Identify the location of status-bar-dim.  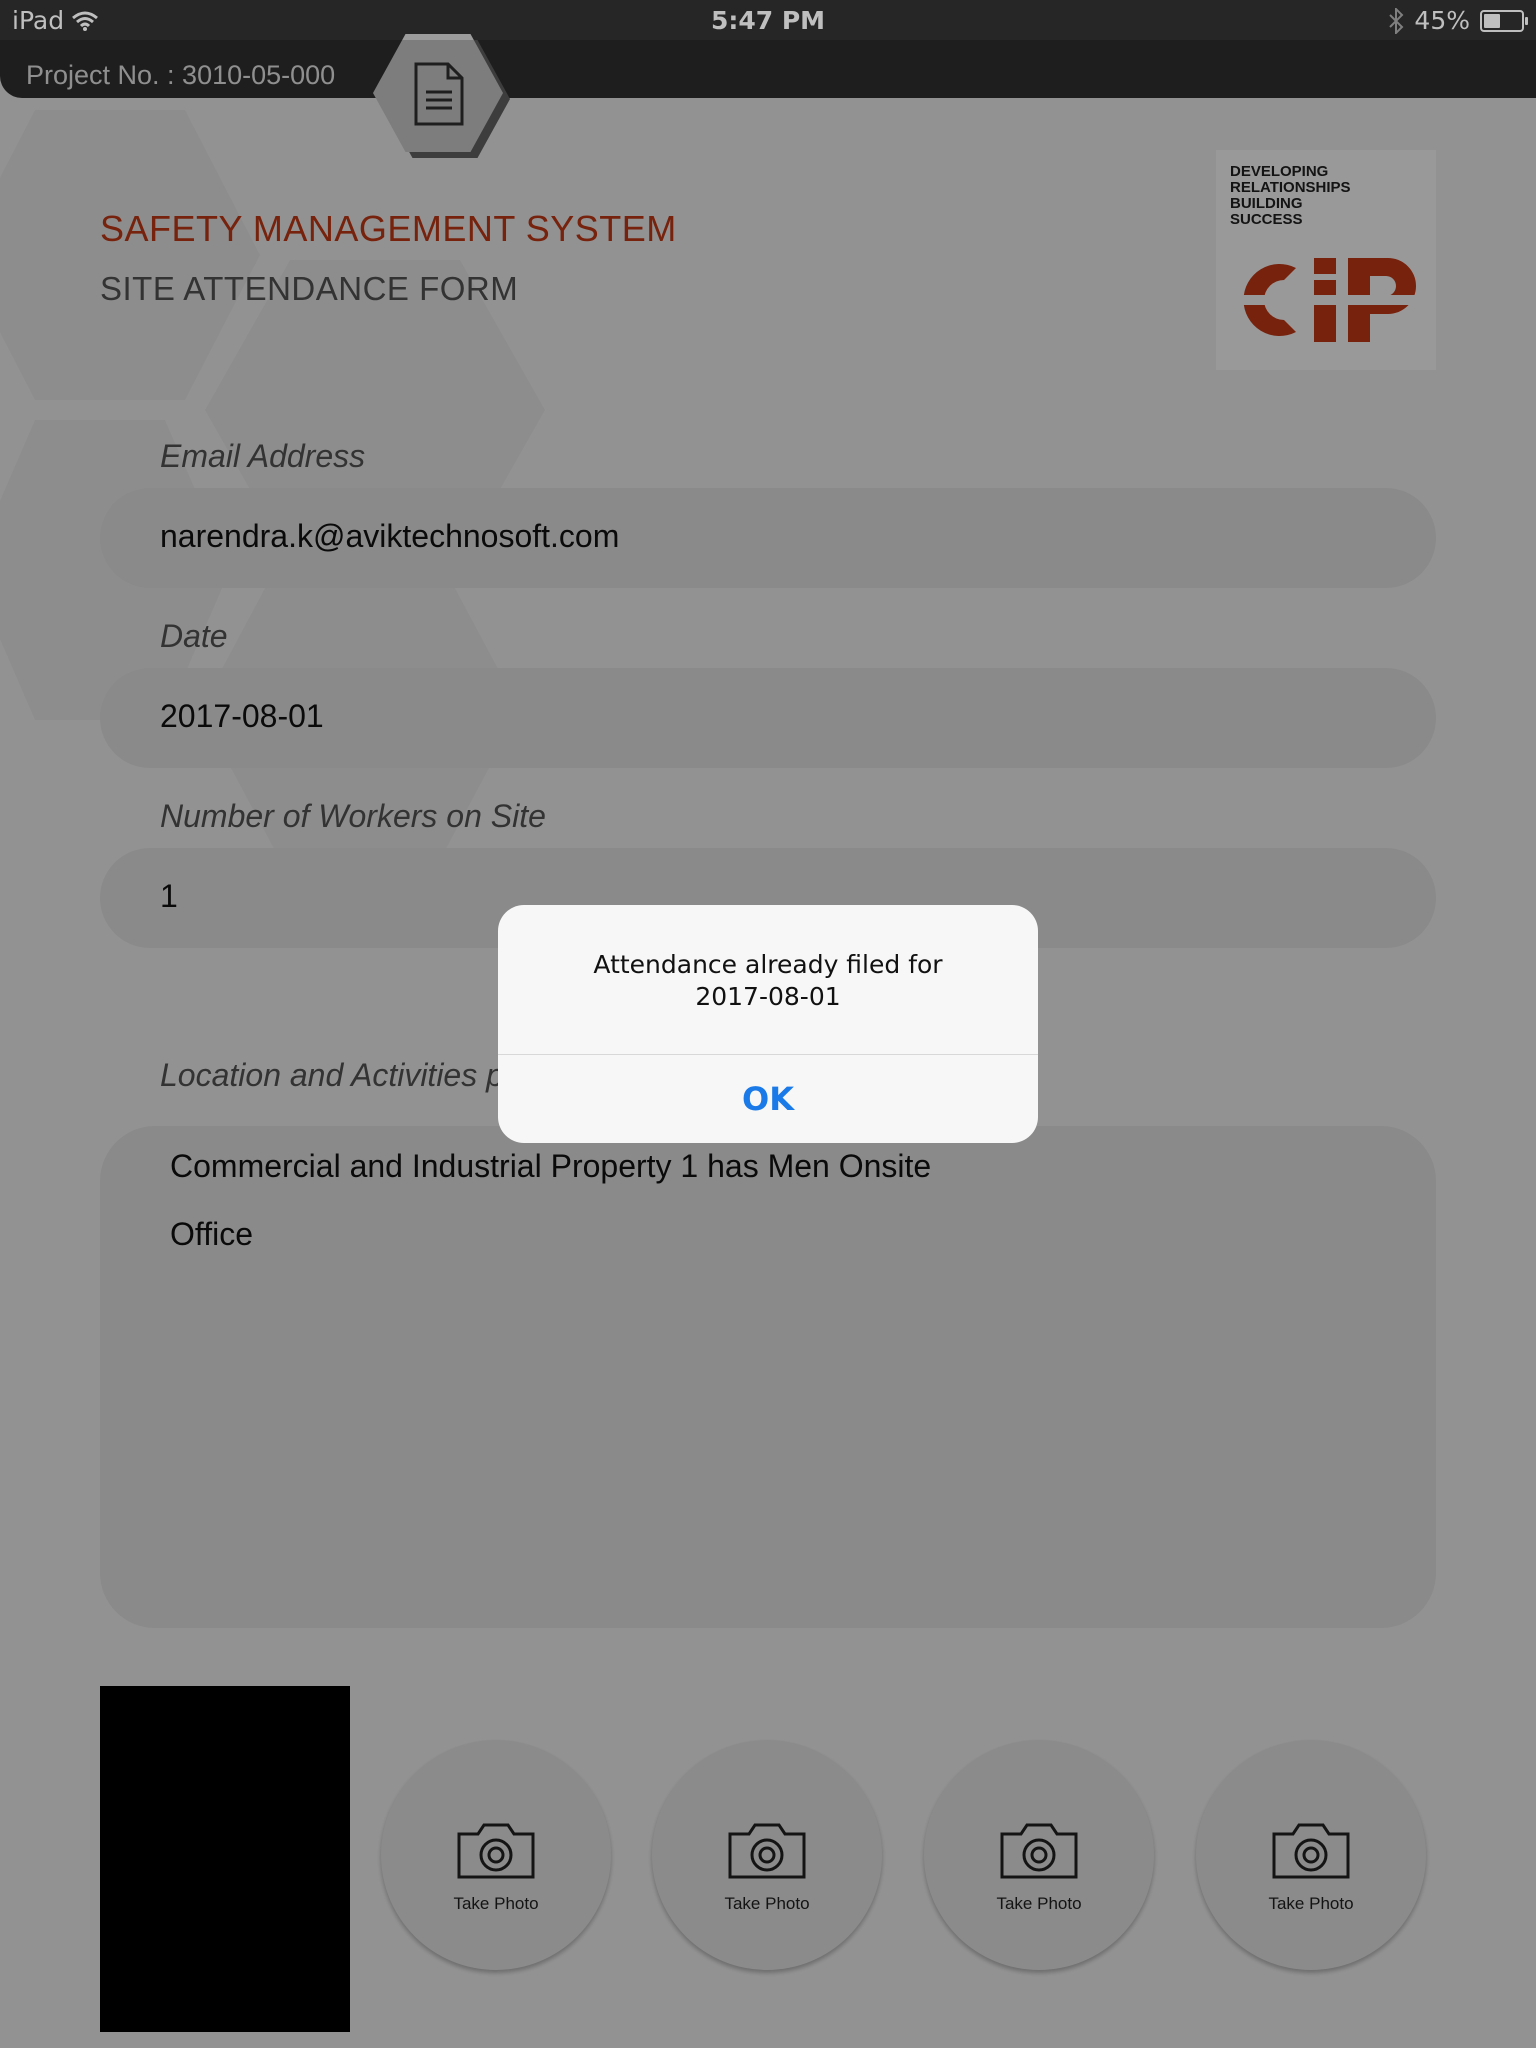
(768, 20).